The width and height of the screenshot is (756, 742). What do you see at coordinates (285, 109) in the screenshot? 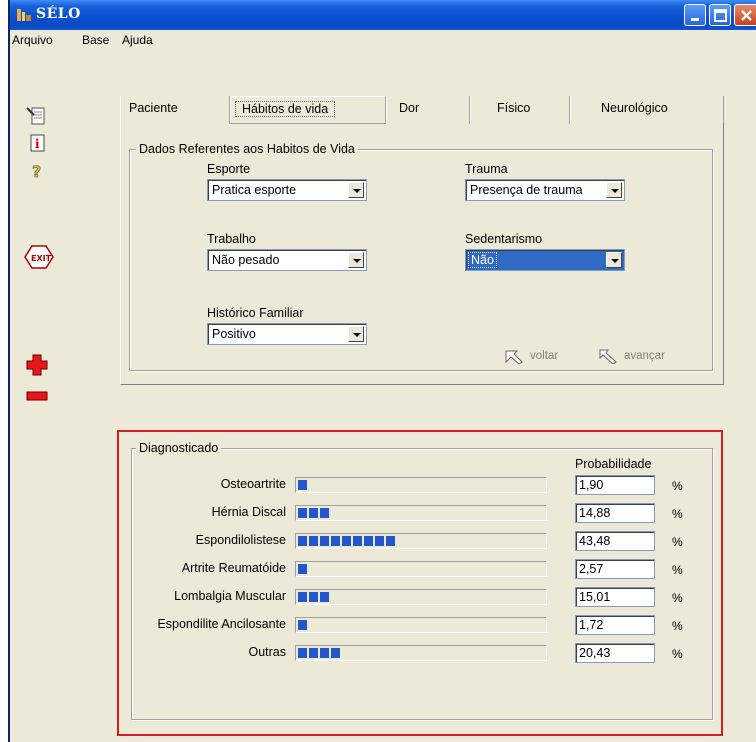
I see `tab-label: Hábitos de vida` at bounding box center [285, 109].